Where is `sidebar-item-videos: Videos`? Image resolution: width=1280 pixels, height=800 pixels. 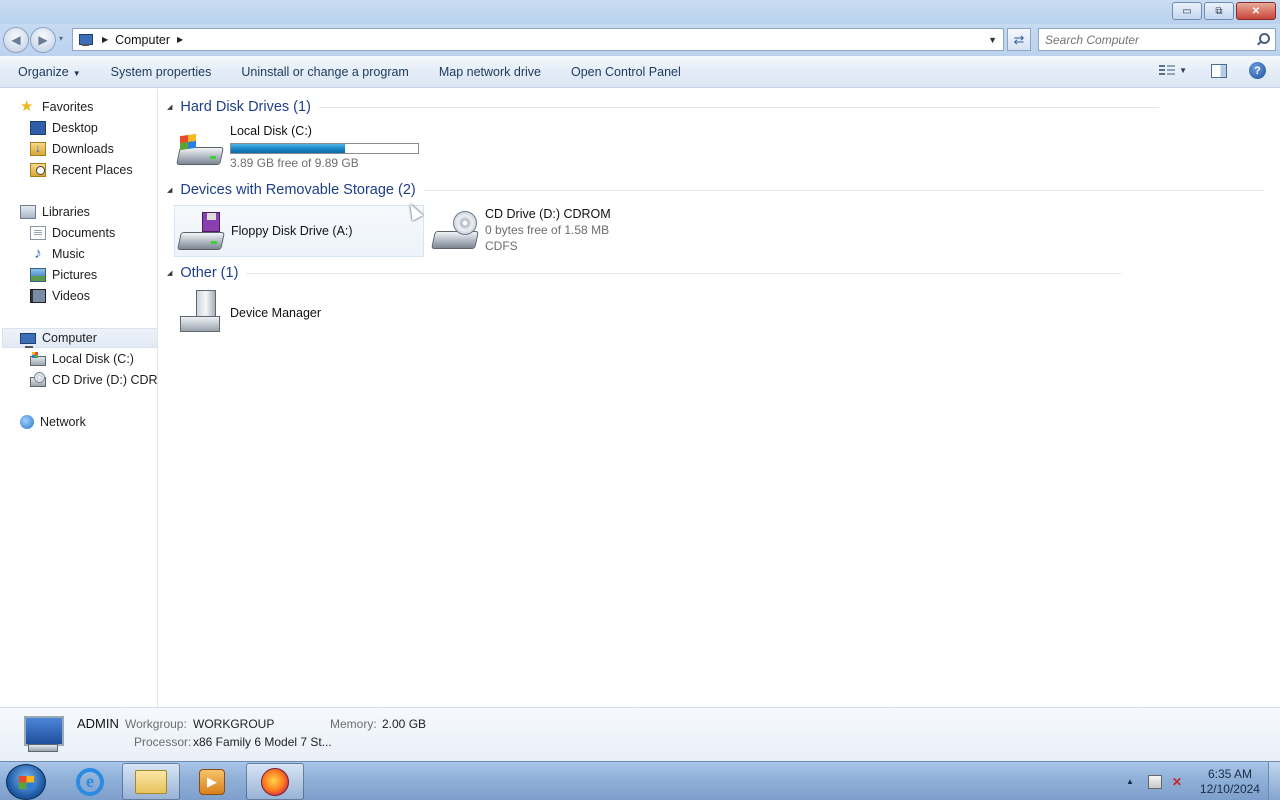 sidebar-item-videos: Videos is located at coordinates (60, 296).